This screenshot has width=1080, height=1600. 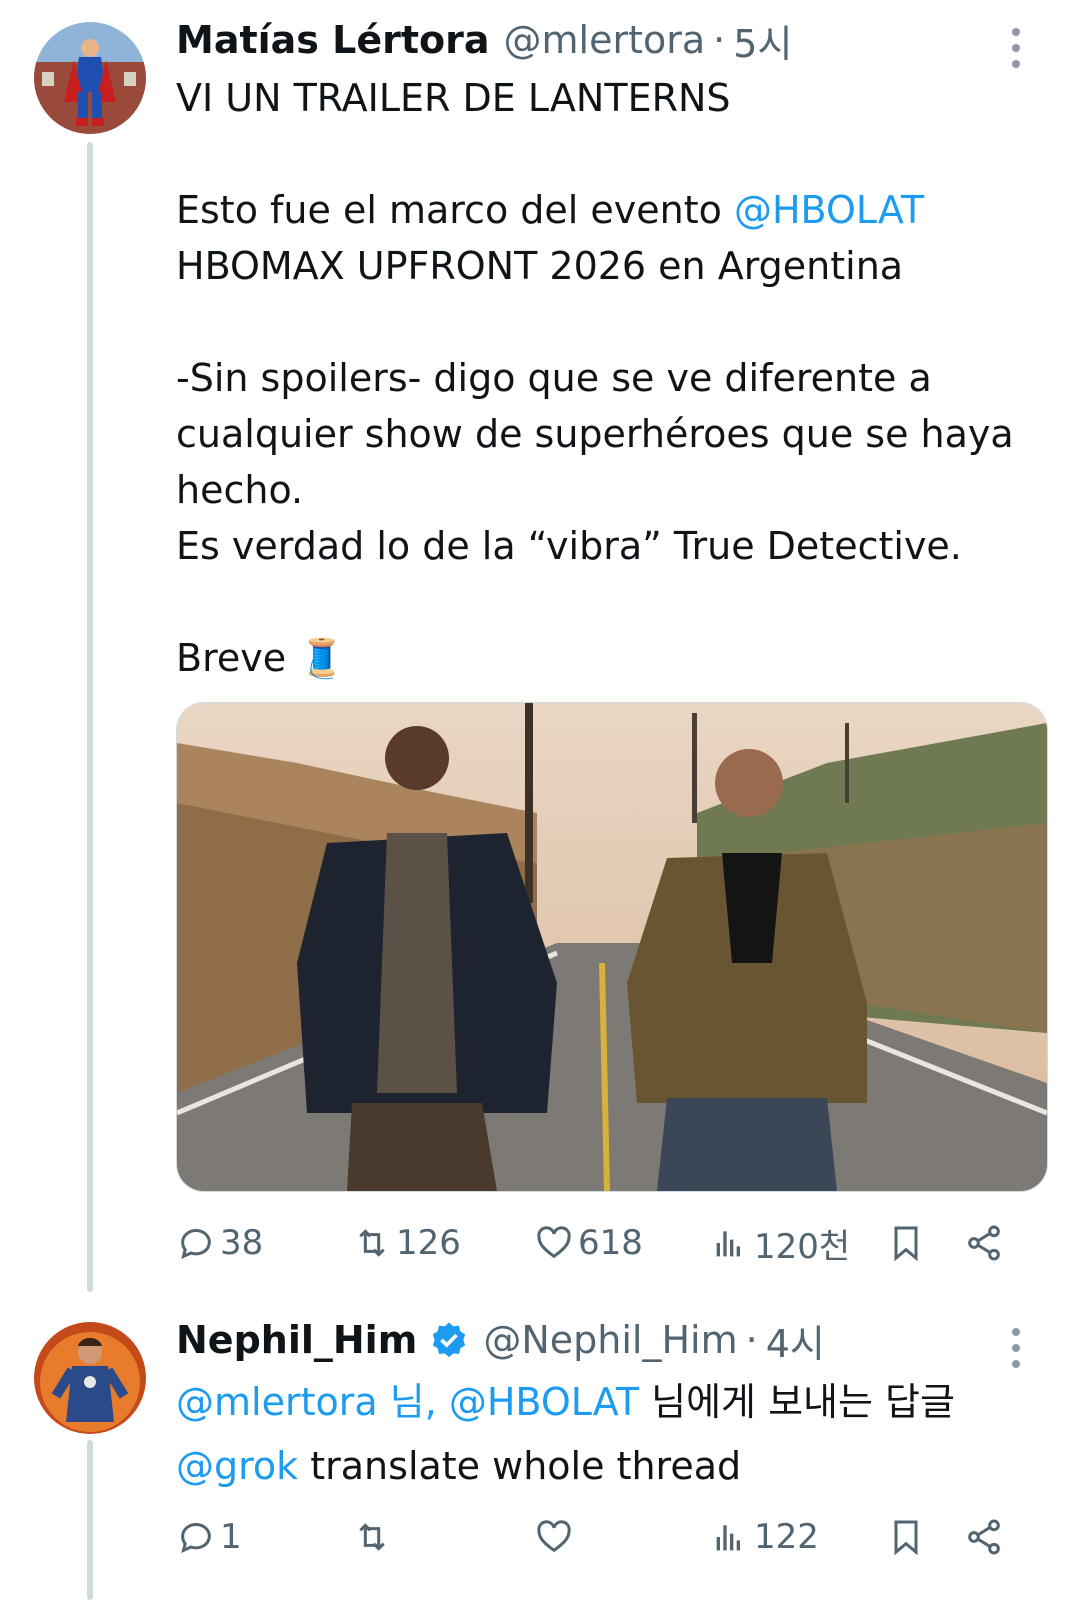 I want to click on tweet-header: Matías Lértora @mlertora · 5시, so click(x=484, y=40).